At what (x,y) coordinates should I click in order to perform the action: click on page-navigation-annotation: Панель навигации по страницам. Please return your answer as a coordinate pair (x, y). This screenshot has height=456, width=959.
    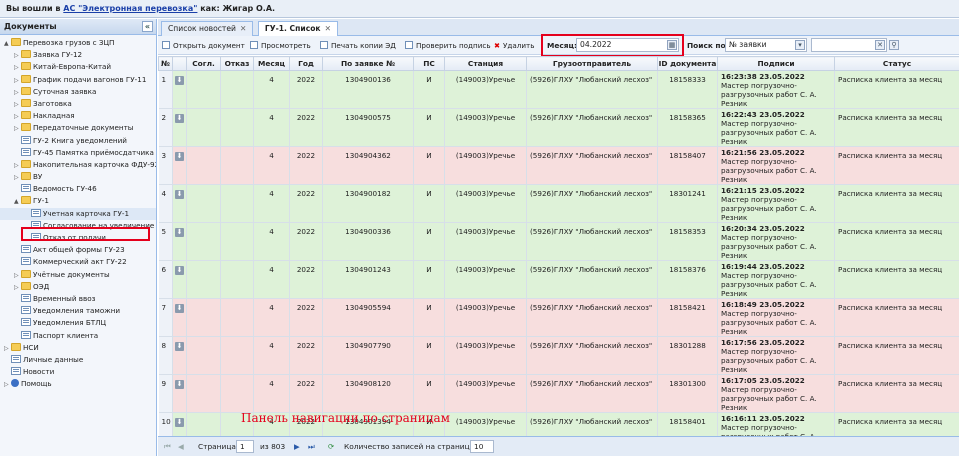
    Looking at the image, I should click on (345, 418).